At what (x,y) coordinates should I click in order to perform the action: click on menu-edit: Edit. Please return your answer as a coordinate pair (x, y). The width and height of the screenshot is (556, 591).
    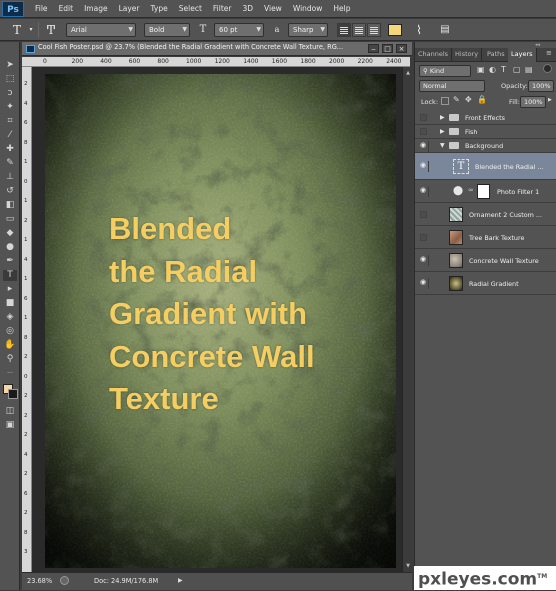
    Looking at the image, I should click on (66, 8).